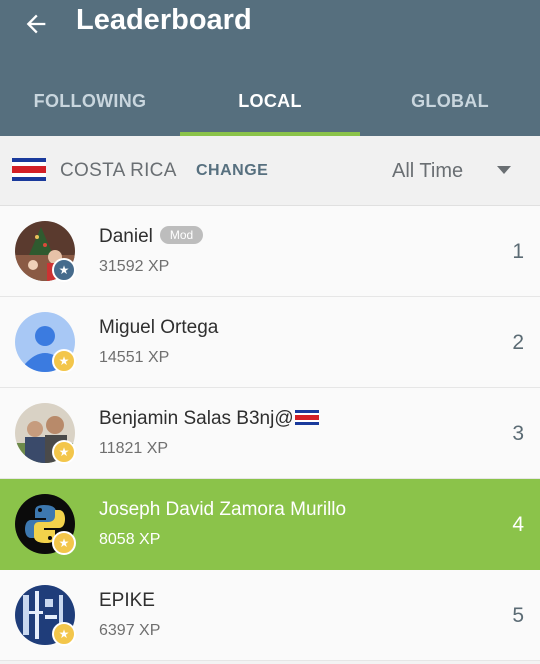 This screenshot has width=540, height=664. I want to click on mod-badge-icon: ★, so click(64, 270).